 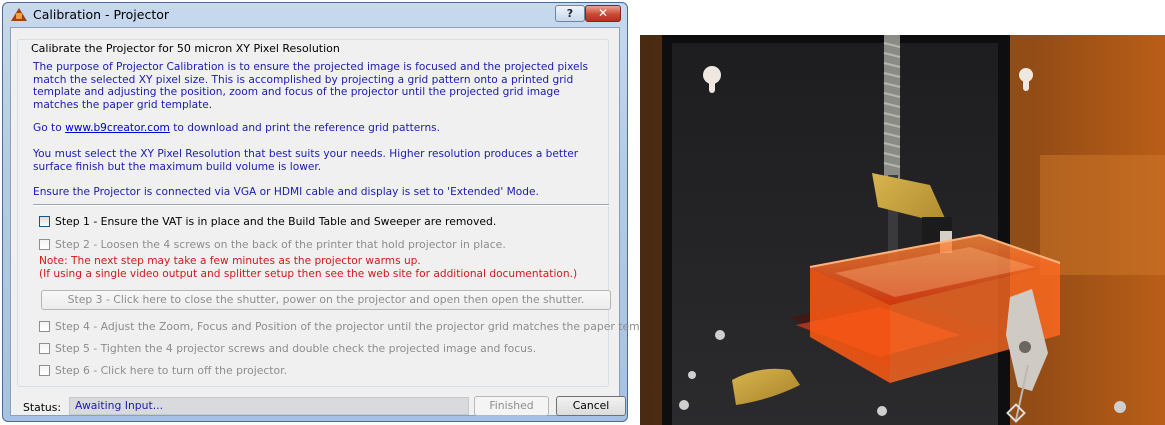 I want to click on window-title: Calibration - Projector, so click(x=101, y=14).